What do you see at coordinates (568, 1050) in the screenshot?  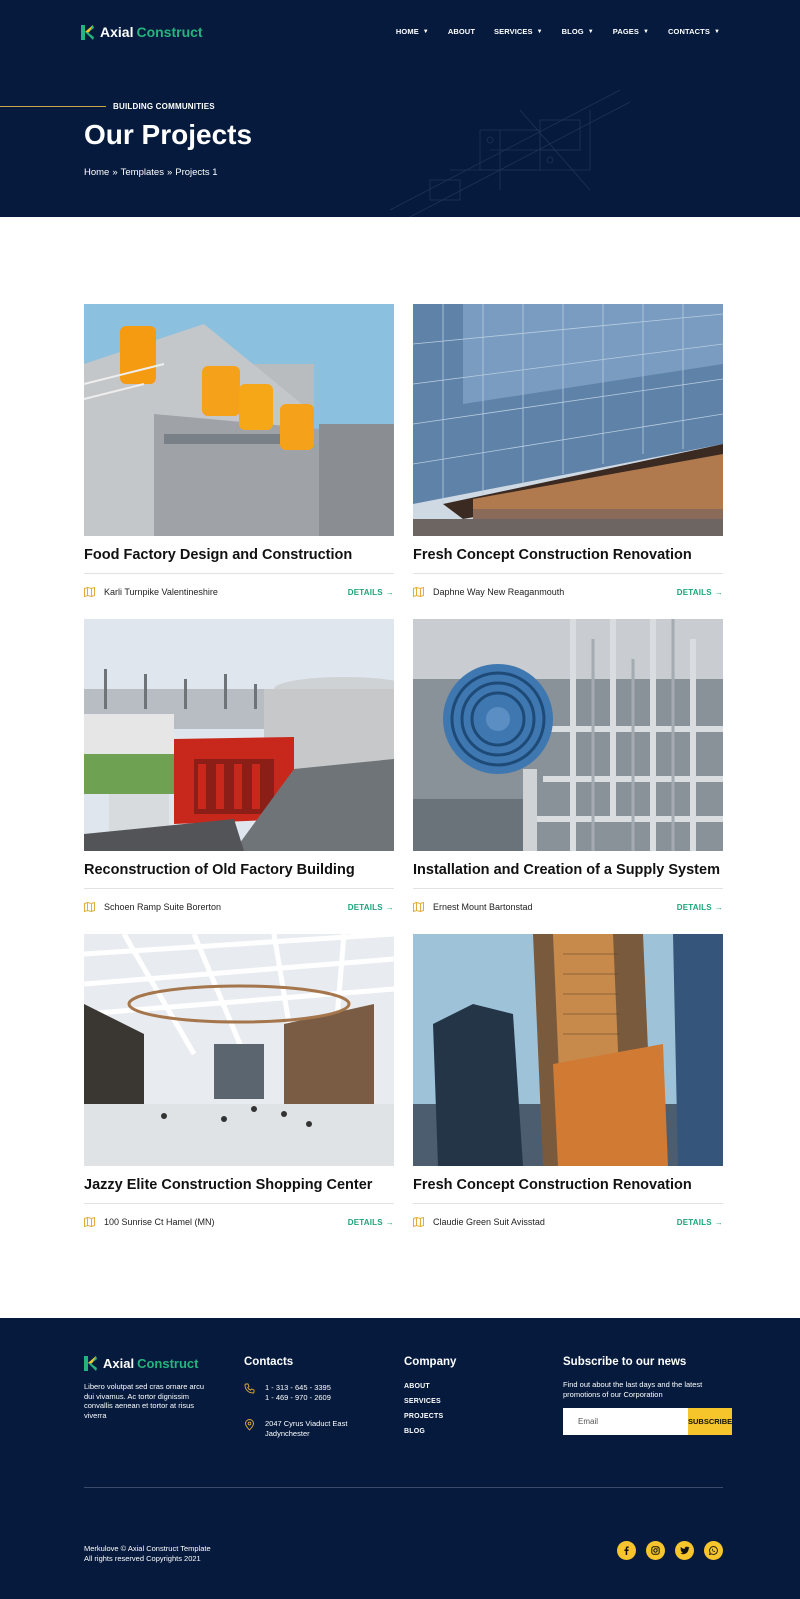 I see `project-image-skyscrapers` at bounding box center [568, 1050].